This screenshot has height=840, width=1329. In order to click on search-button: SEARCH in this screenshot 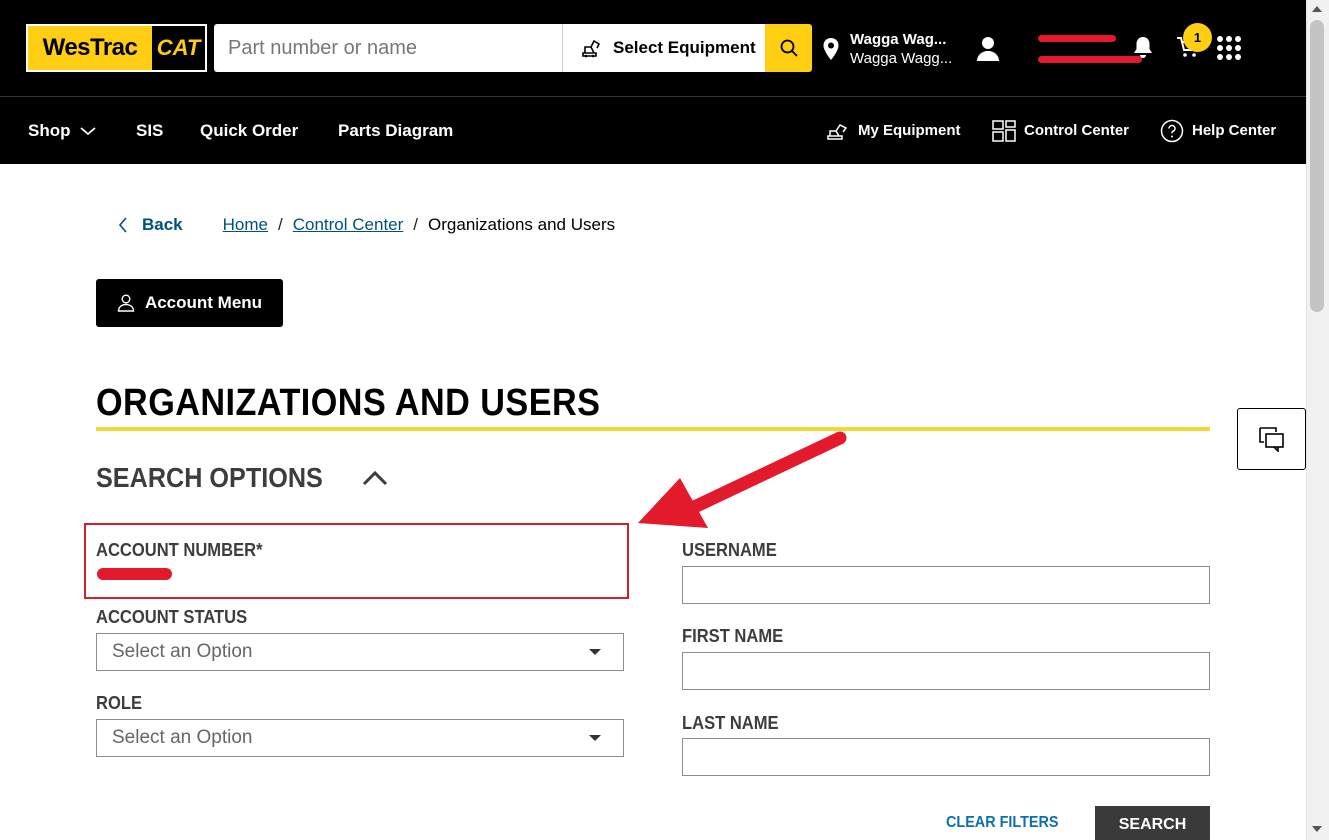, I will do `click(1152, 823)`.